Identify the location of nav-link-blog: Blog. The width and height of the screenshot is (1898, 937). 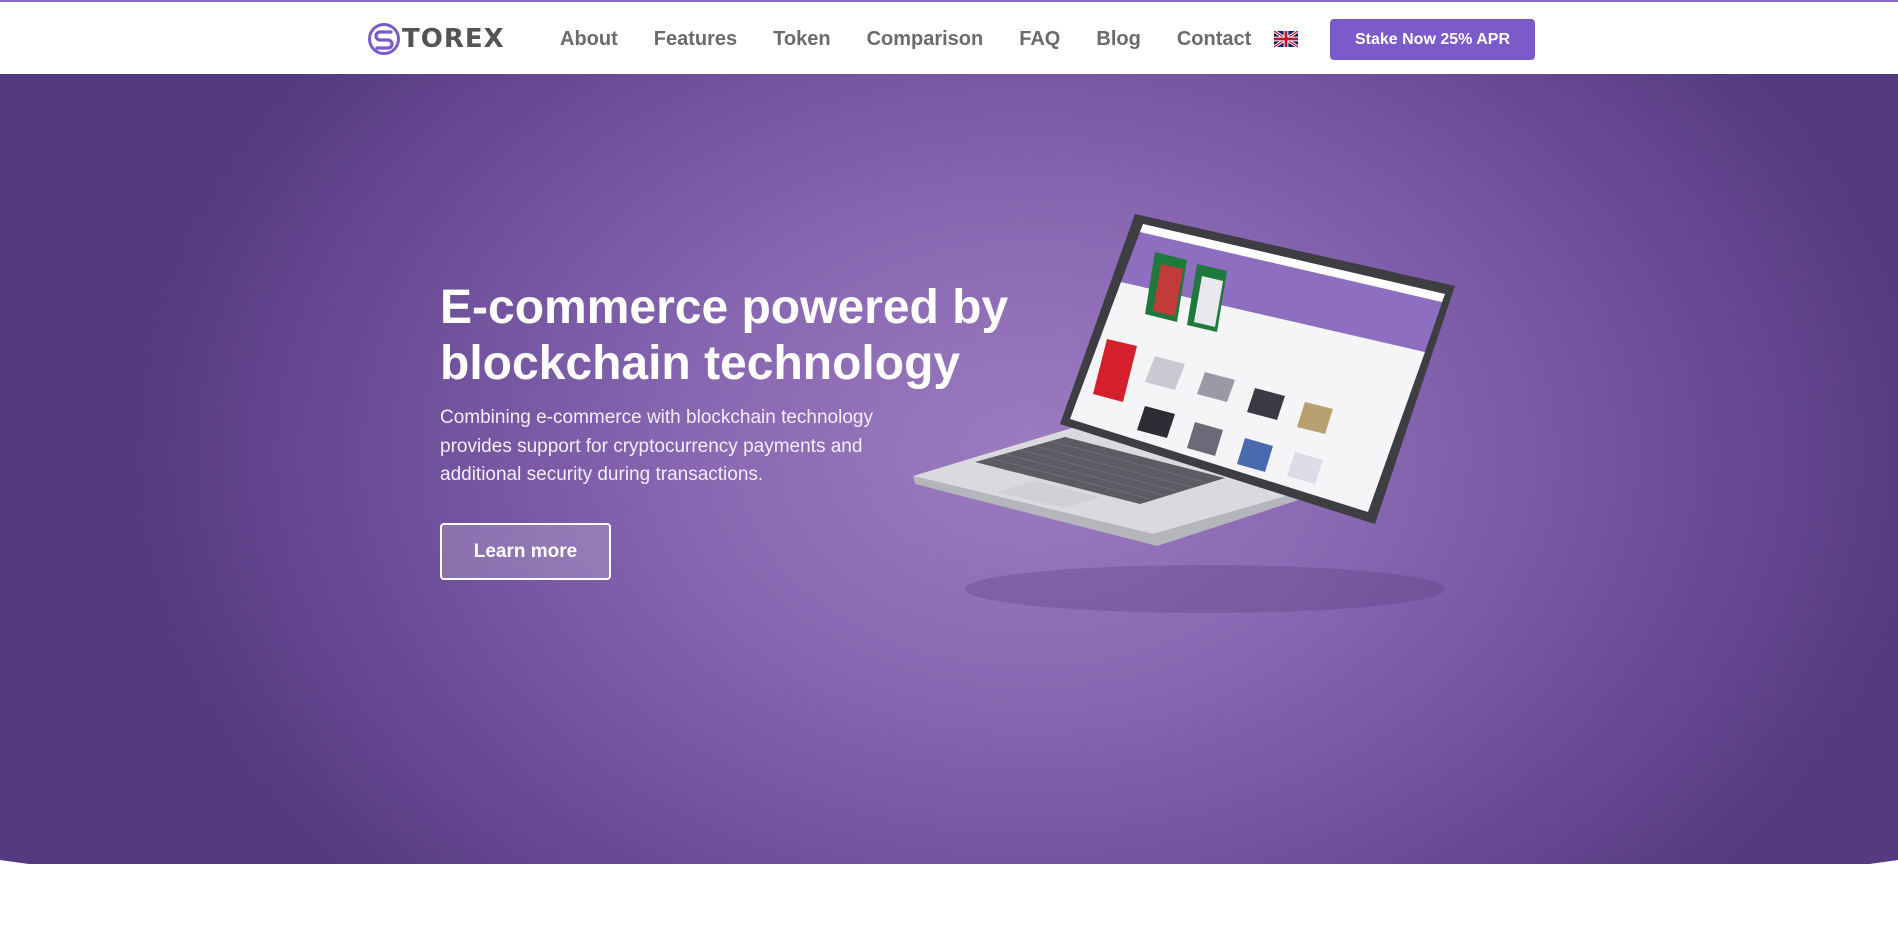
(1118, 39).